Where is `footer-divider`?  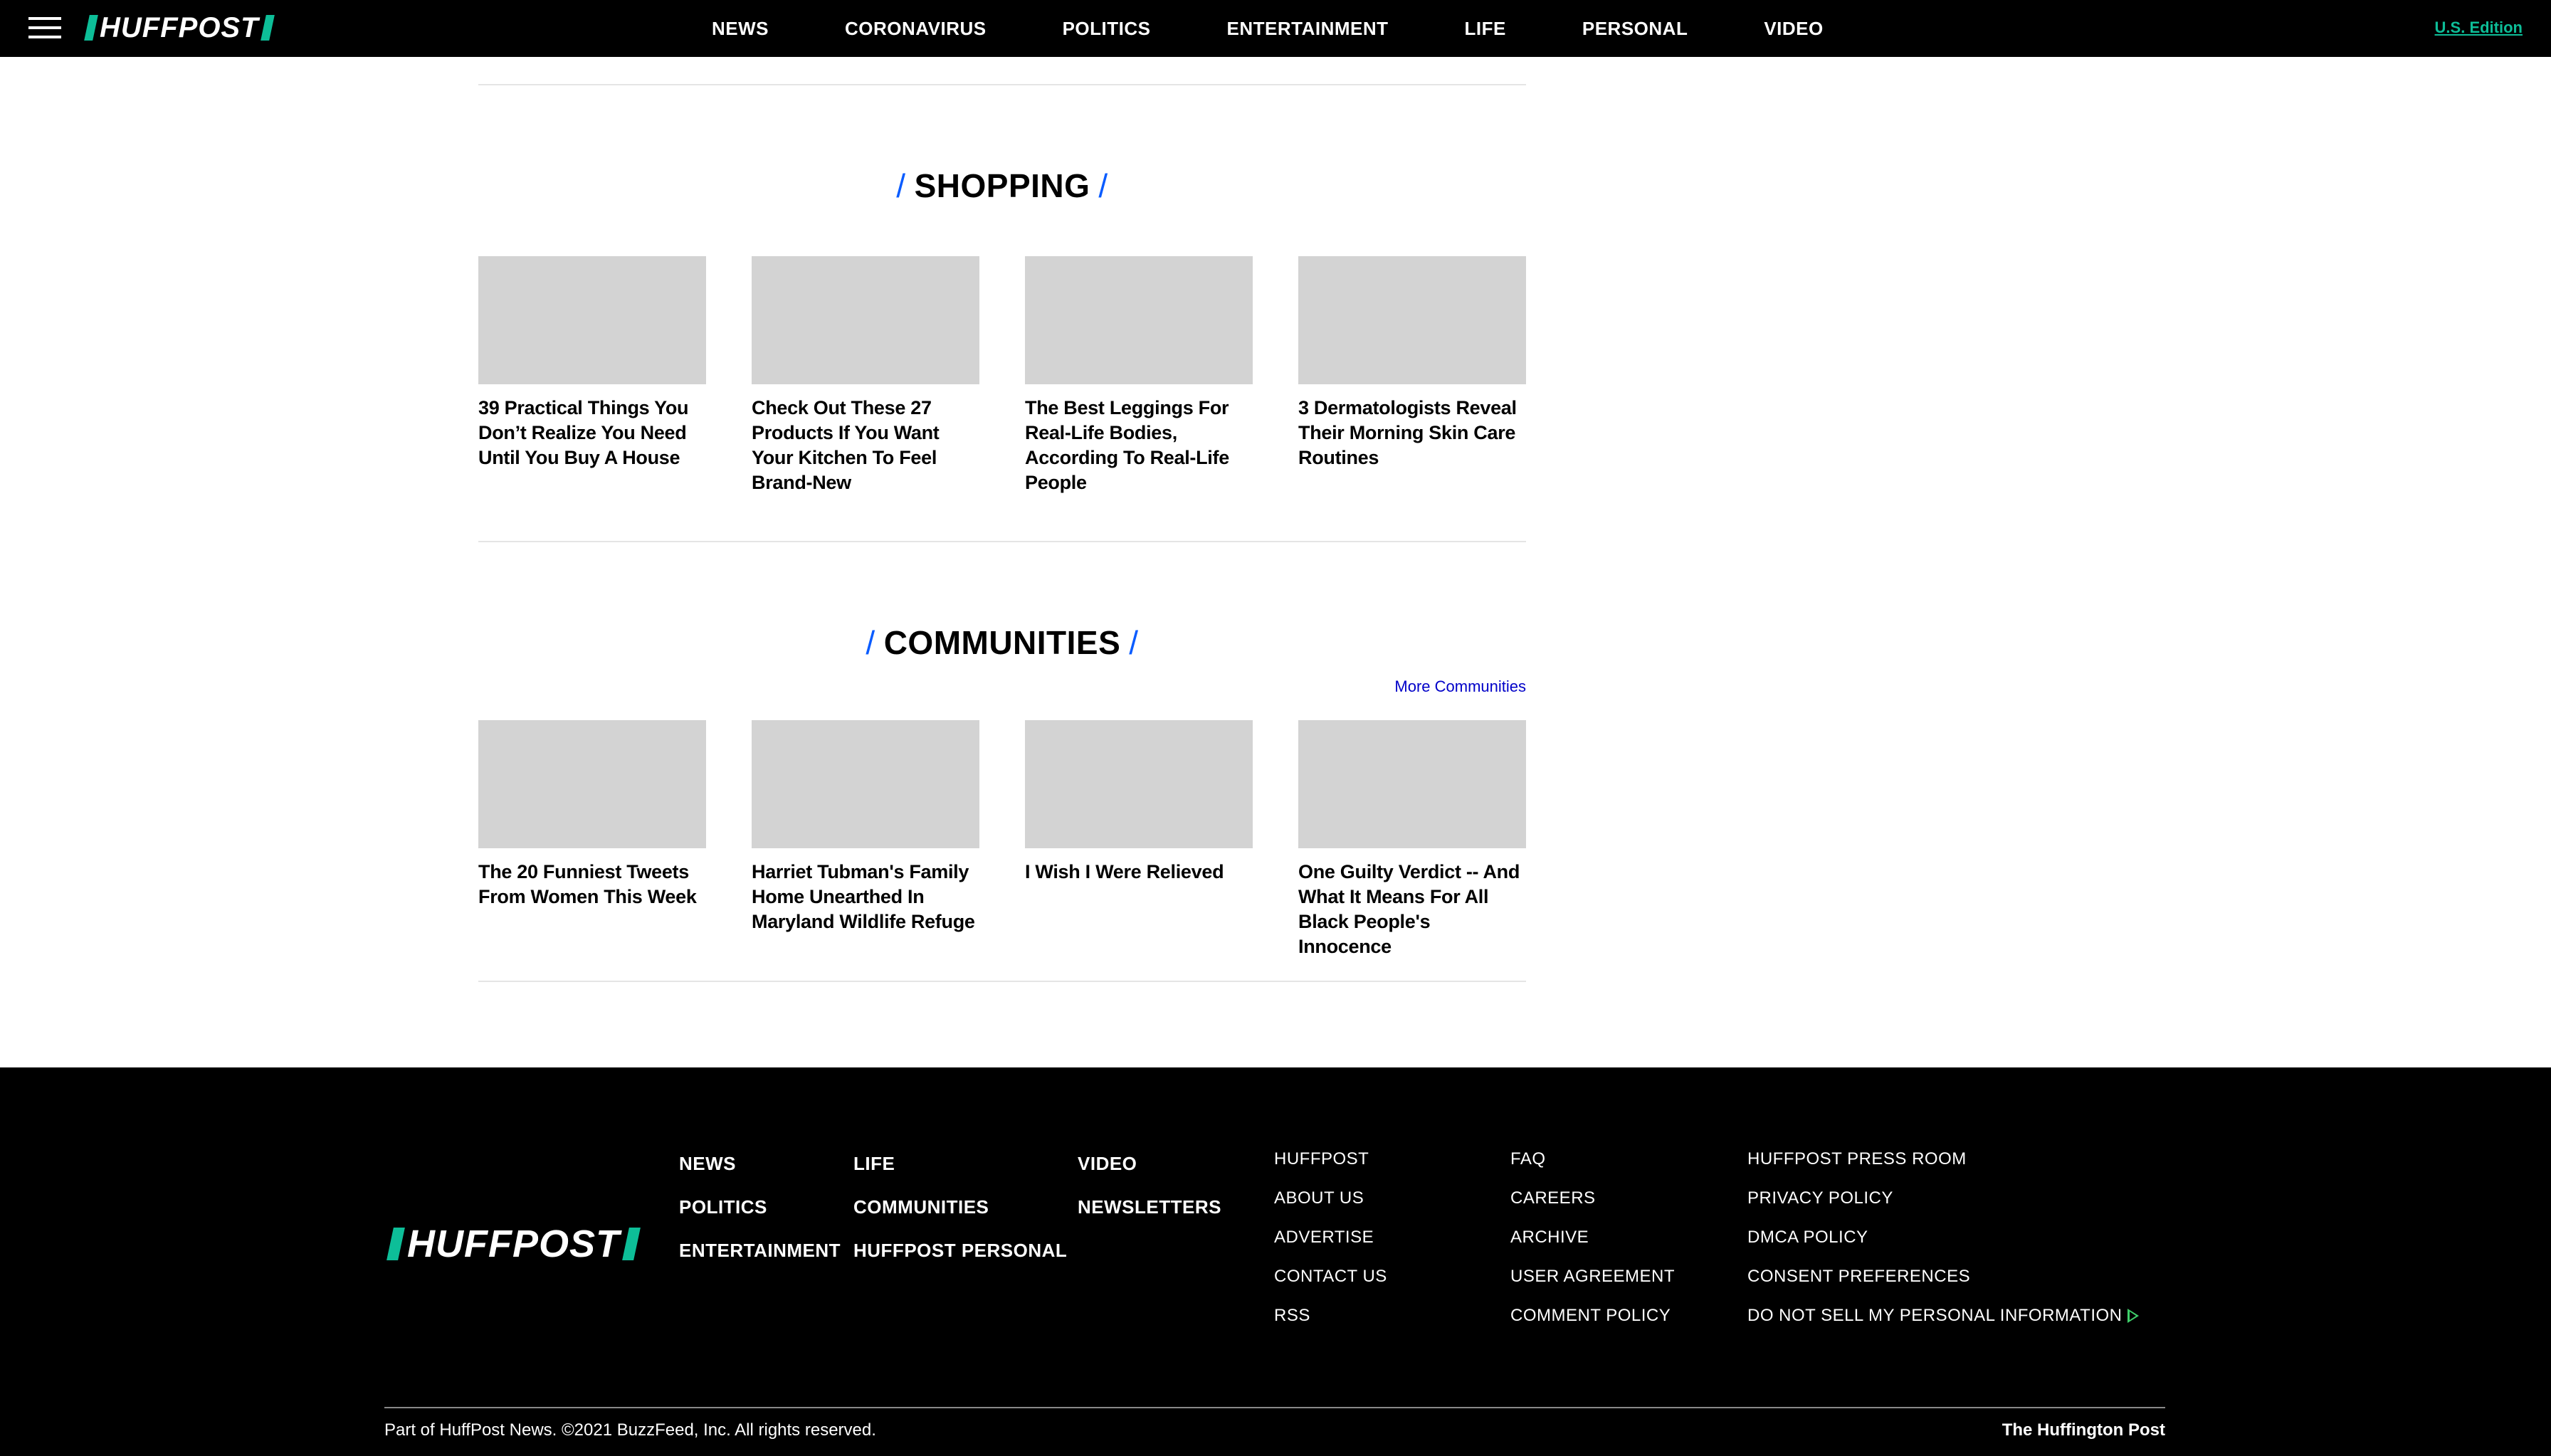 footer-divider is located at coordinates (1274, 1407).